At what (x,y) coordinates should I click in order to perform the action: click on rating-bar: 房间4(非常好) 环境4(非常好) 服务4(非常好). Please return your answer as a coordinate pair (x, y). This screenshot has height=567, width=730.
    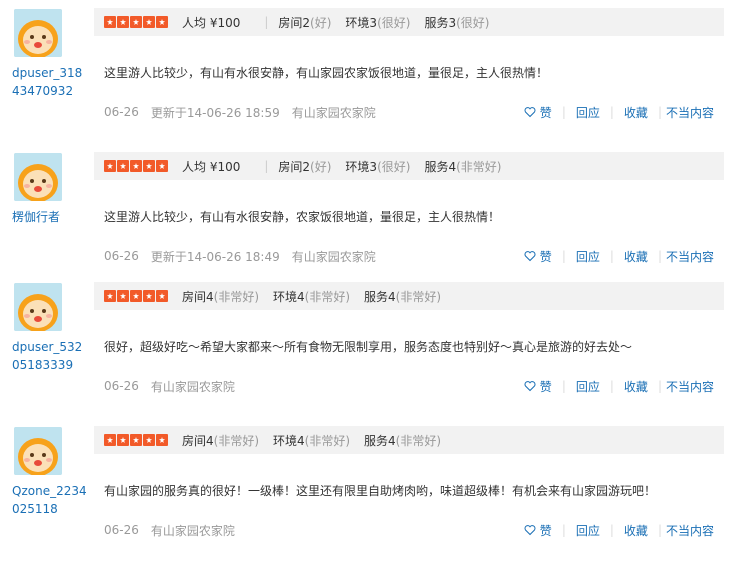
    Looking at the image, I should click on (409, 296).